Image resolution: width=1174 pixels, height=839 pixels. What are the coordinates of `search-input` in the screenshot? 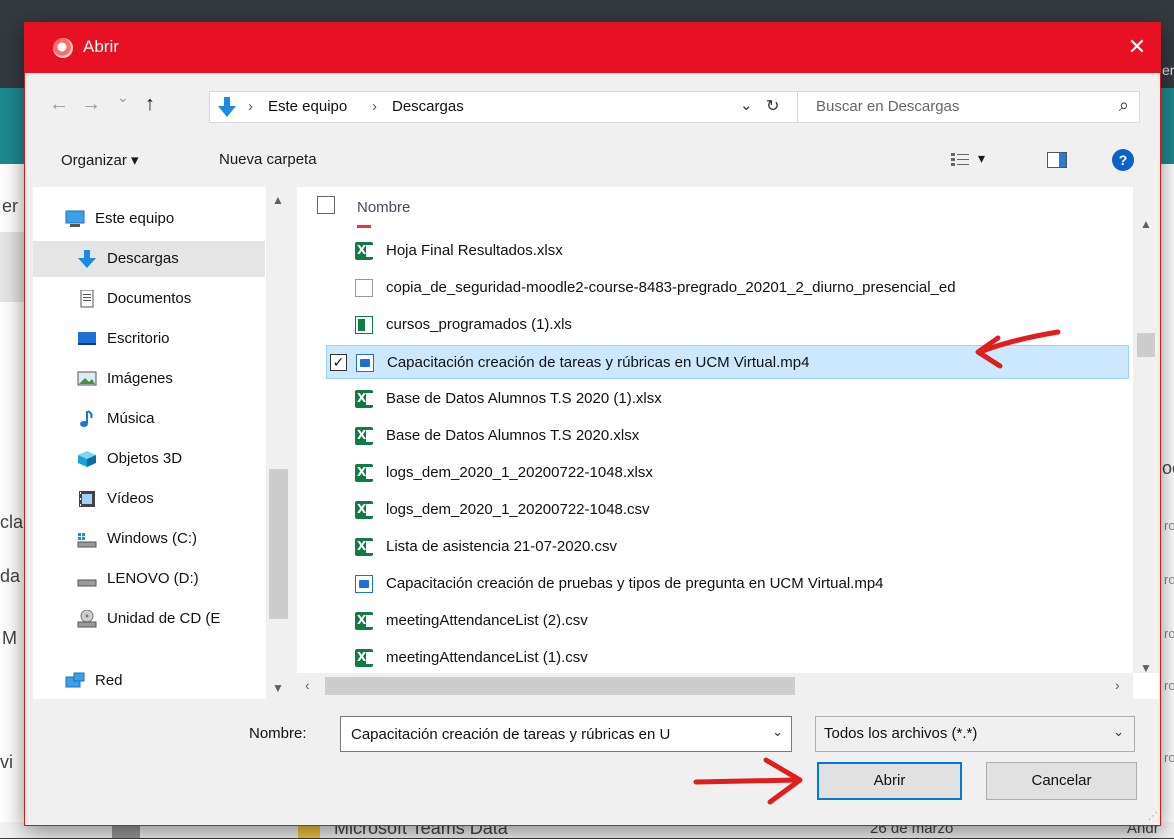 It's located at (954, 106).